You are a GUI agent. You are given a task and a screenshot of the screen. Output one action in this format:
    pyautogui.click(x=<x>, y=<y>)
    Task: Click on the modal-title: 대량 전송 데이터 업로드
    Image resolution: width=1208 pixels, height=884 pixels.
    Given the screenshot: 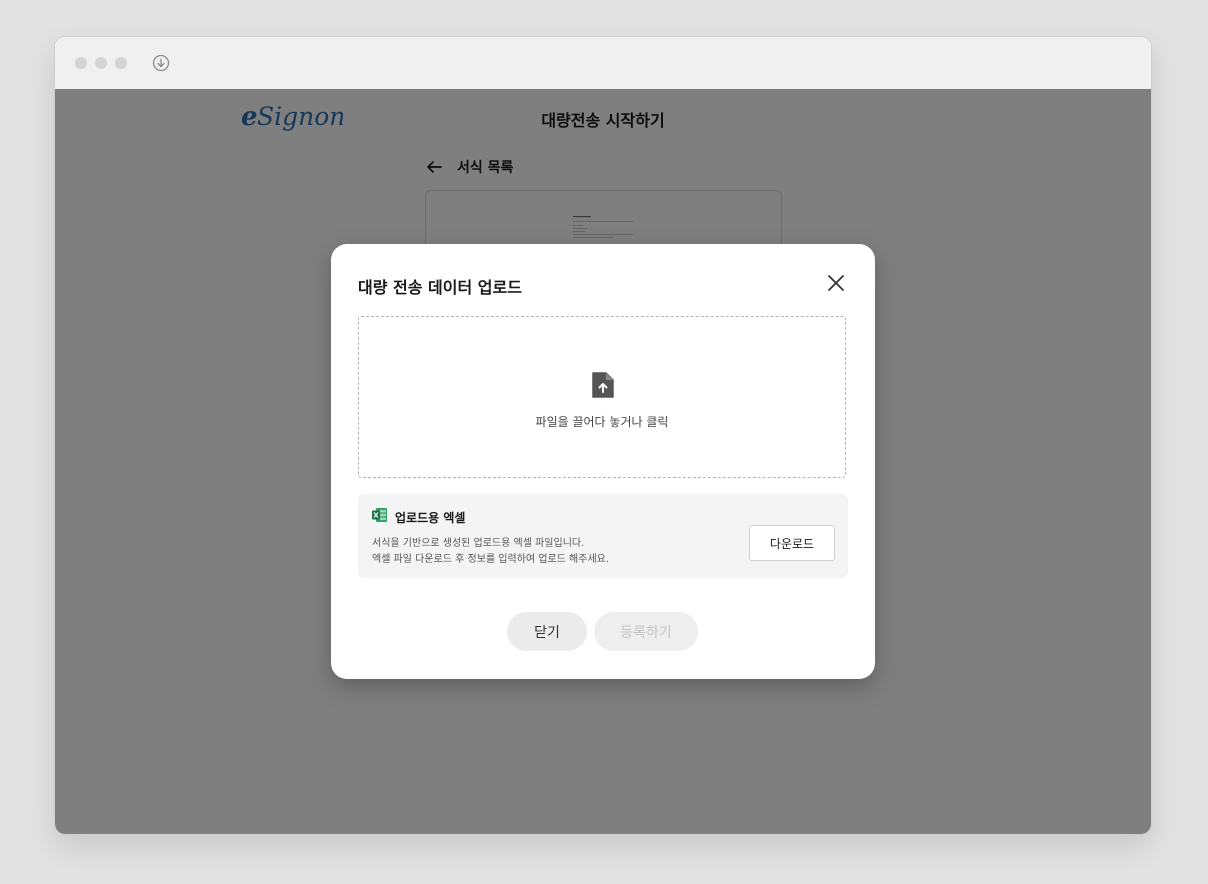 What is the action you would take?
    pyautogui.click(x=440, y=287)
    